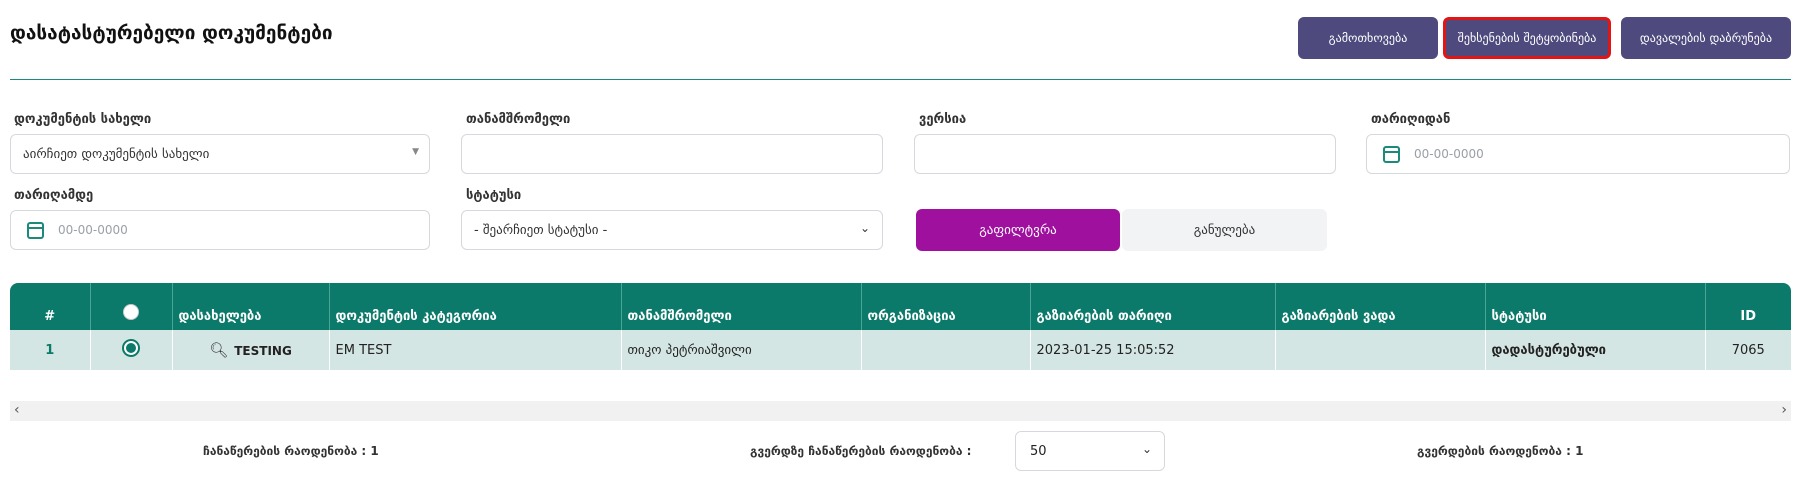  I want to click on date-to-input: 00-00-0000, so click(220, 230).